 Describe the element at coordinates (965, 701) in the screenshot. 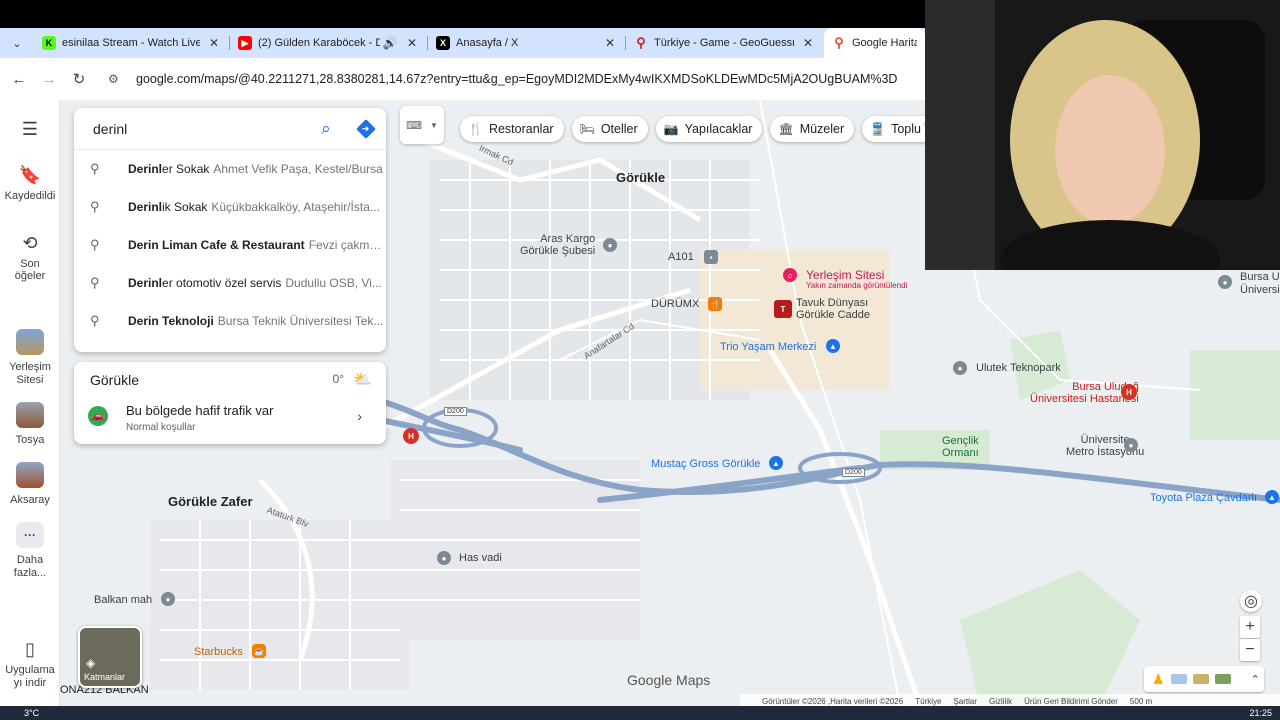

I see `terms-link: Şartlar` at that location.